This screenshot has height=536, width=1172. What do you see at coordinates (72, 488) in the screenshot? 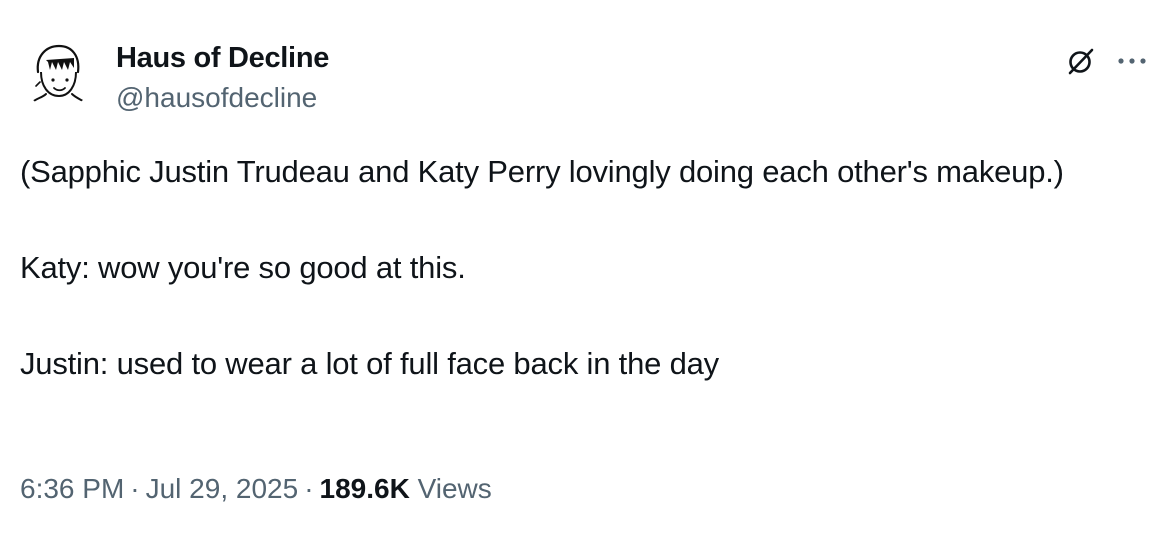
I see `tweet-time: 6:36 PM` at bounding box center [72, 488].